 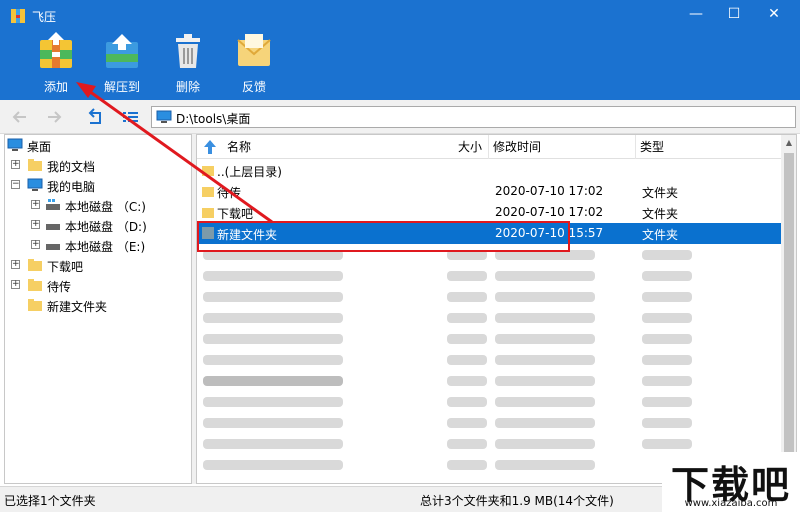 What do you see at coordinates (253, 87) in the screenshot?
I see `feedback-label: 反馈` at bounding box center [253, 87].